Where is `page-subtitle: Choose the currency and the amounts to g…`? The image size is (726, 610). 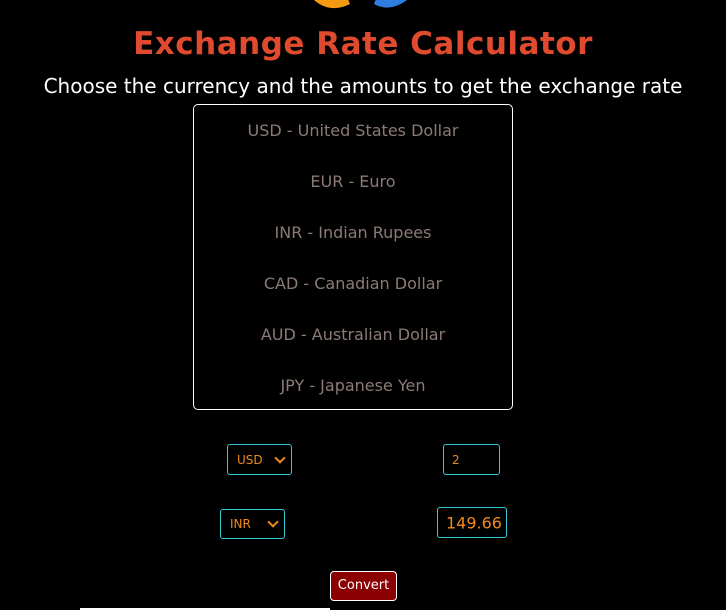 page-subtitle: Choose the currency and the amounts to g… is located at coordinates (363, 86).